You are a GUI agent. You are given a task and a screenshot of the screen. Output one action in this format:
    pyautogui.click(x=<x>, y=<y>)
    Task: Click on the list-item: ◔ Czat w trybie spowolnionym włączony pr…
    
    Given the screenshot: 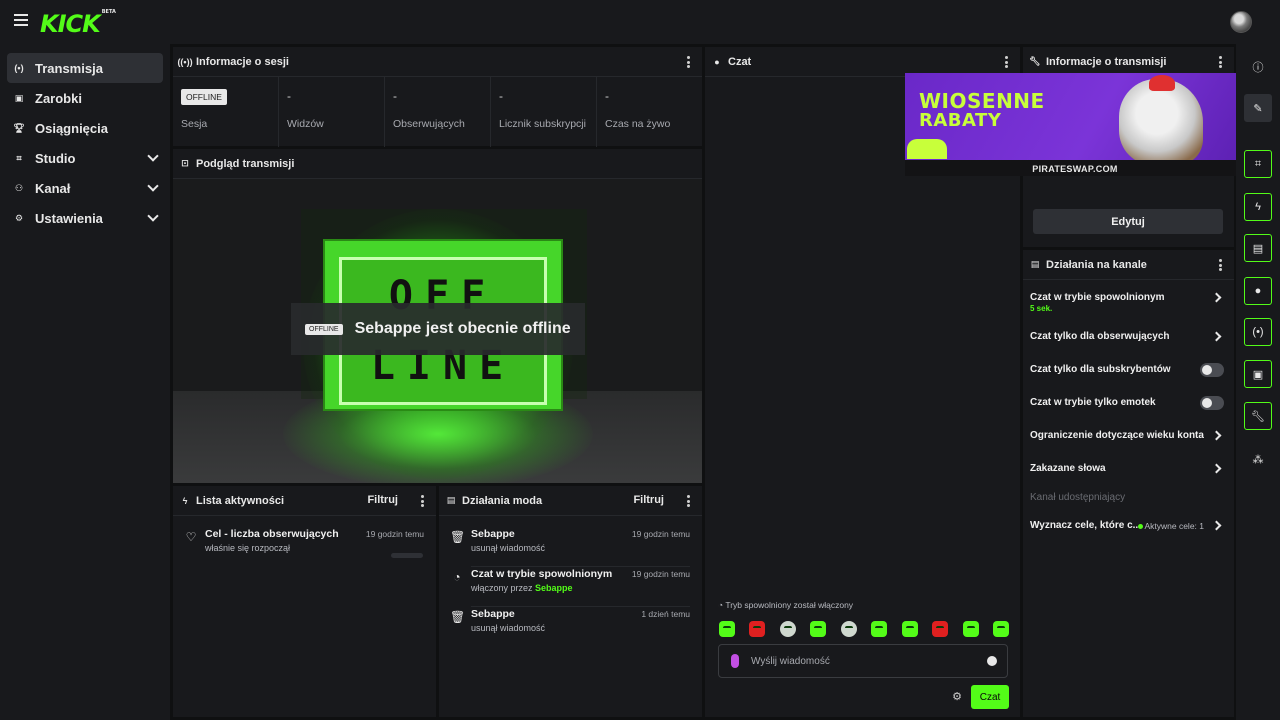 What is the action you would take?
    pyautogui.click(x=570, y=587)
    